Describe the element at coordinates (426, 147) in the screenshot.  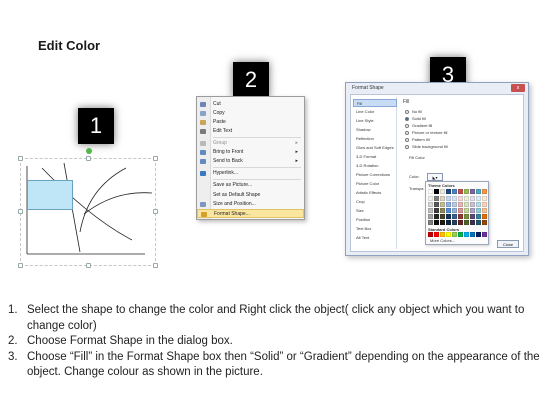
I see `radio-slide-background-fill: Slide background fill` at that location.